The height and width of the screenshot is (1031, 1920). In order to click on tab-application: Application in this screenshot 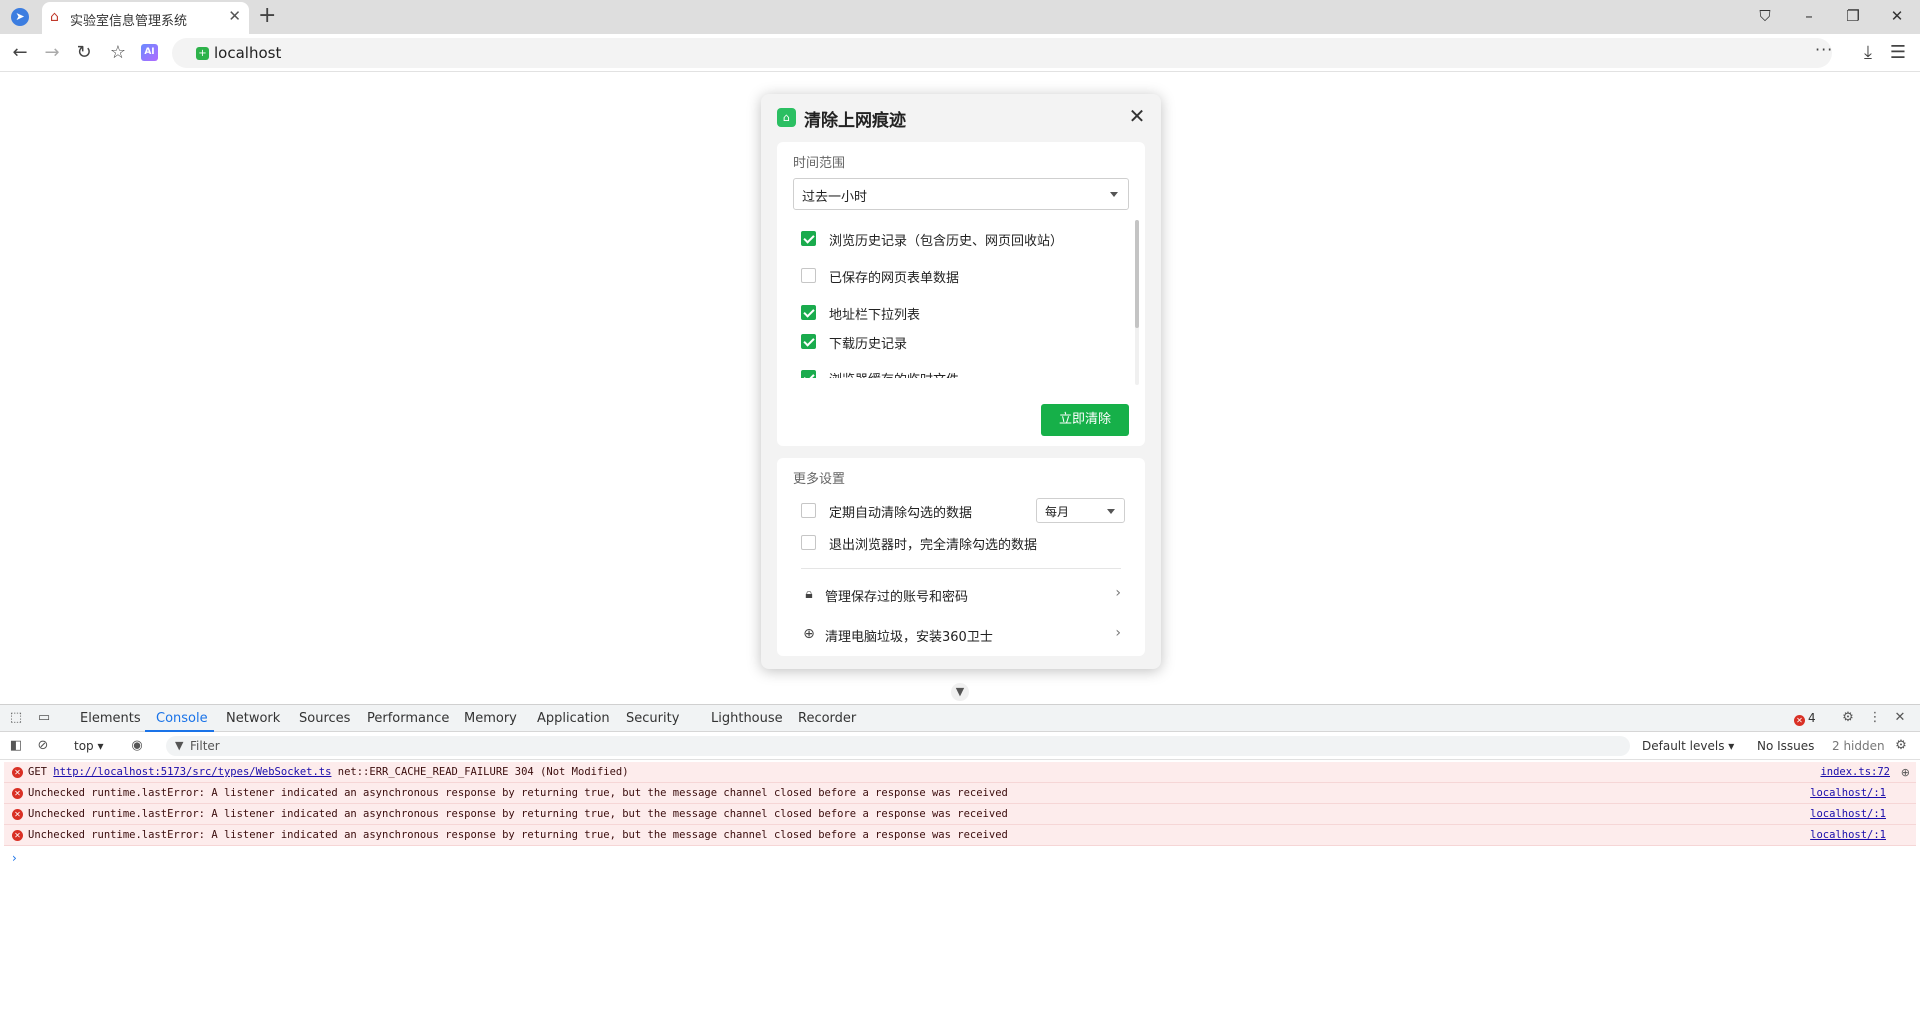, I will do `click(573, 718)`.